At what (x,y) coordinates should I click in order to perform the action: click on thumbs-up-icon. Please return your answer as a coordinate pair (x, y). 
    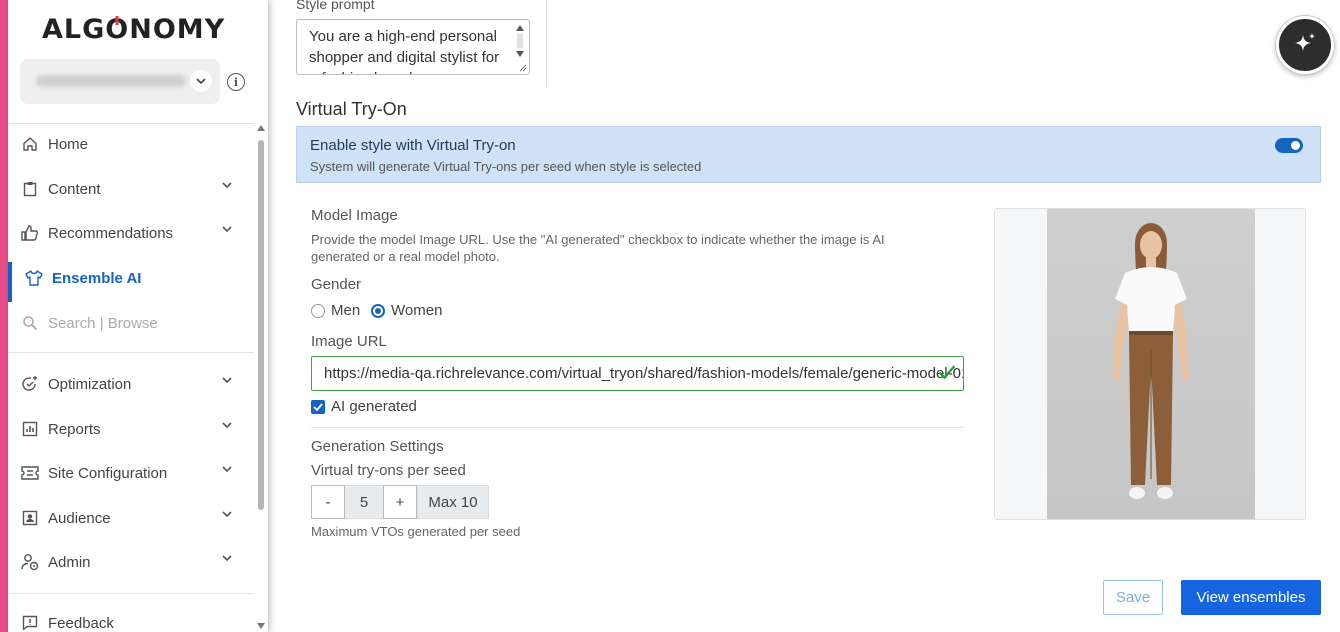
    Looking at the image, I should click on (30, 233).